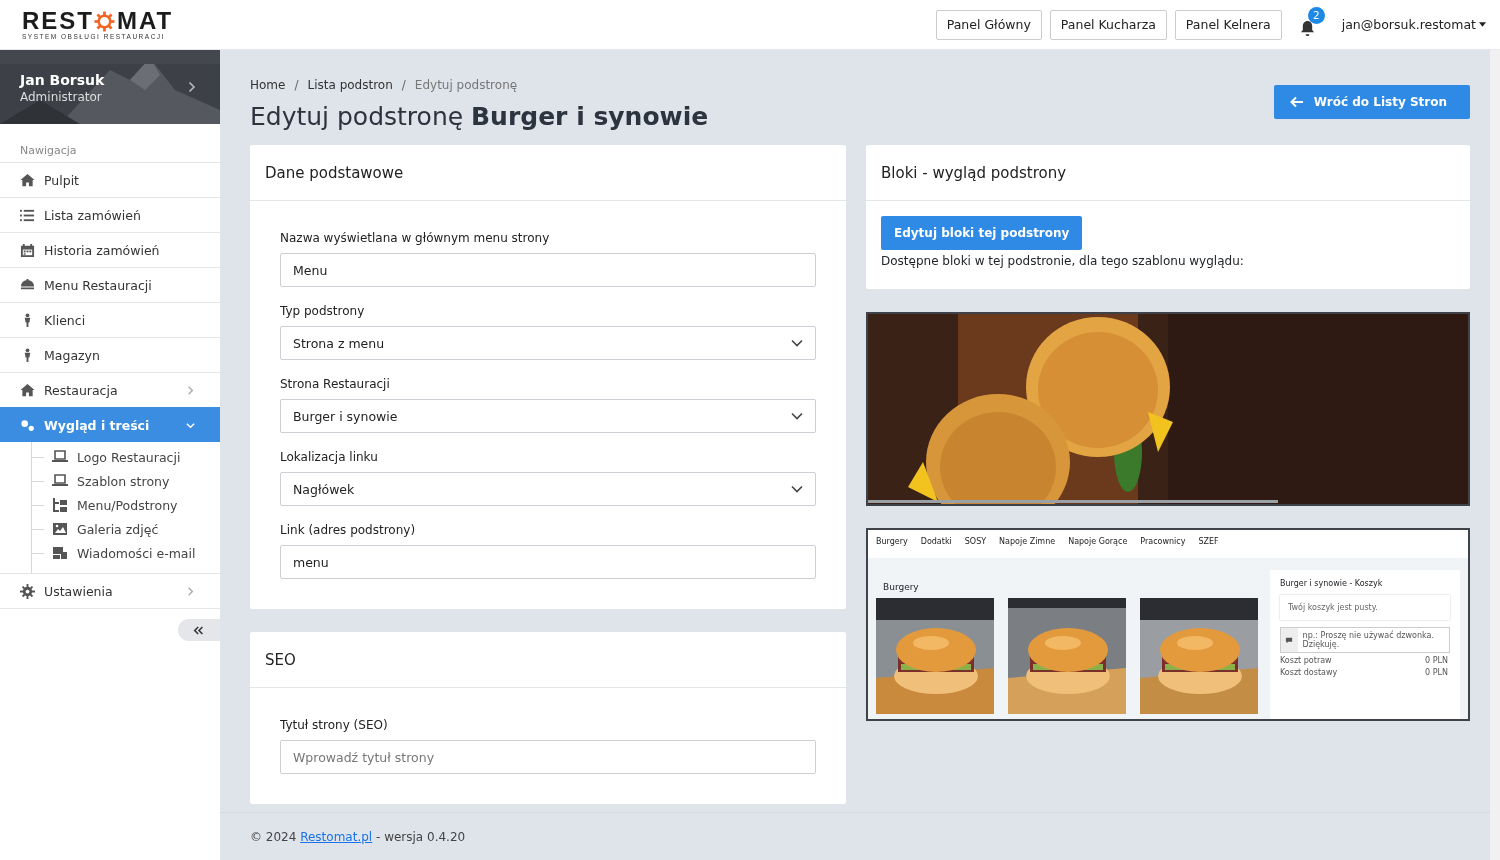  I want to click on preview-heading: Burgery, so click(901, 587).